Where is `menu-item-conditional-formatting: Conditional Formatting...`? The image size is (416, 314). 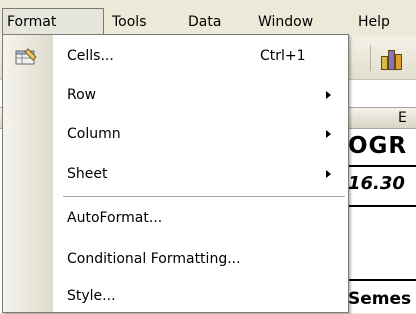 menu-item-conditional-formatting: Conditional Formatting... is located at coordinates (175, 259).